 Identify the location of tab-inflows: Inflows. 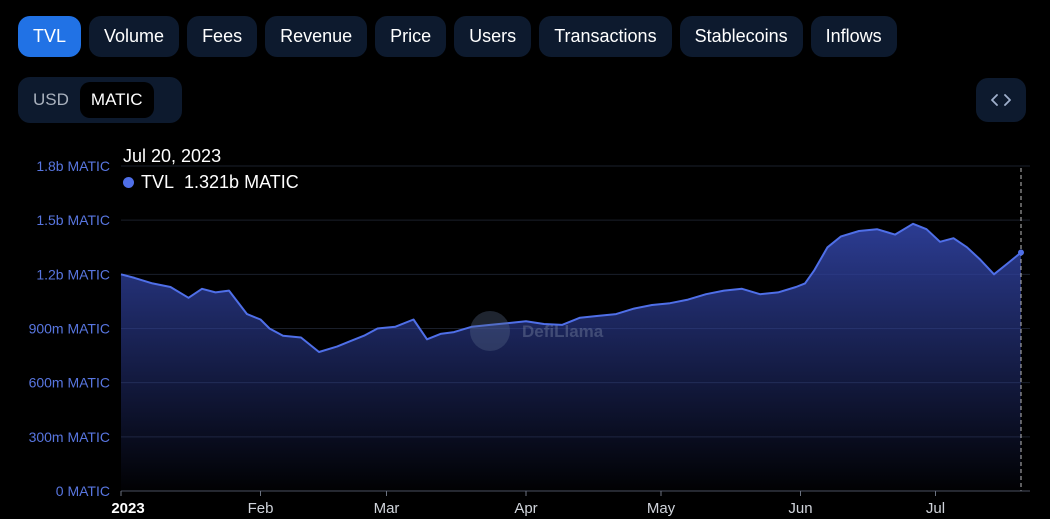
(853, 36).